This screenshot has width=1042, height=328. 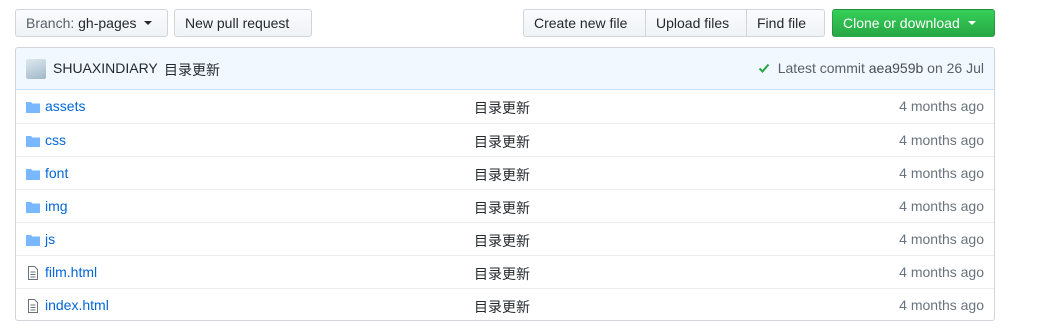 I want to click on branch-select-button: Branch: gh-pages, so click(x=91, y=23).